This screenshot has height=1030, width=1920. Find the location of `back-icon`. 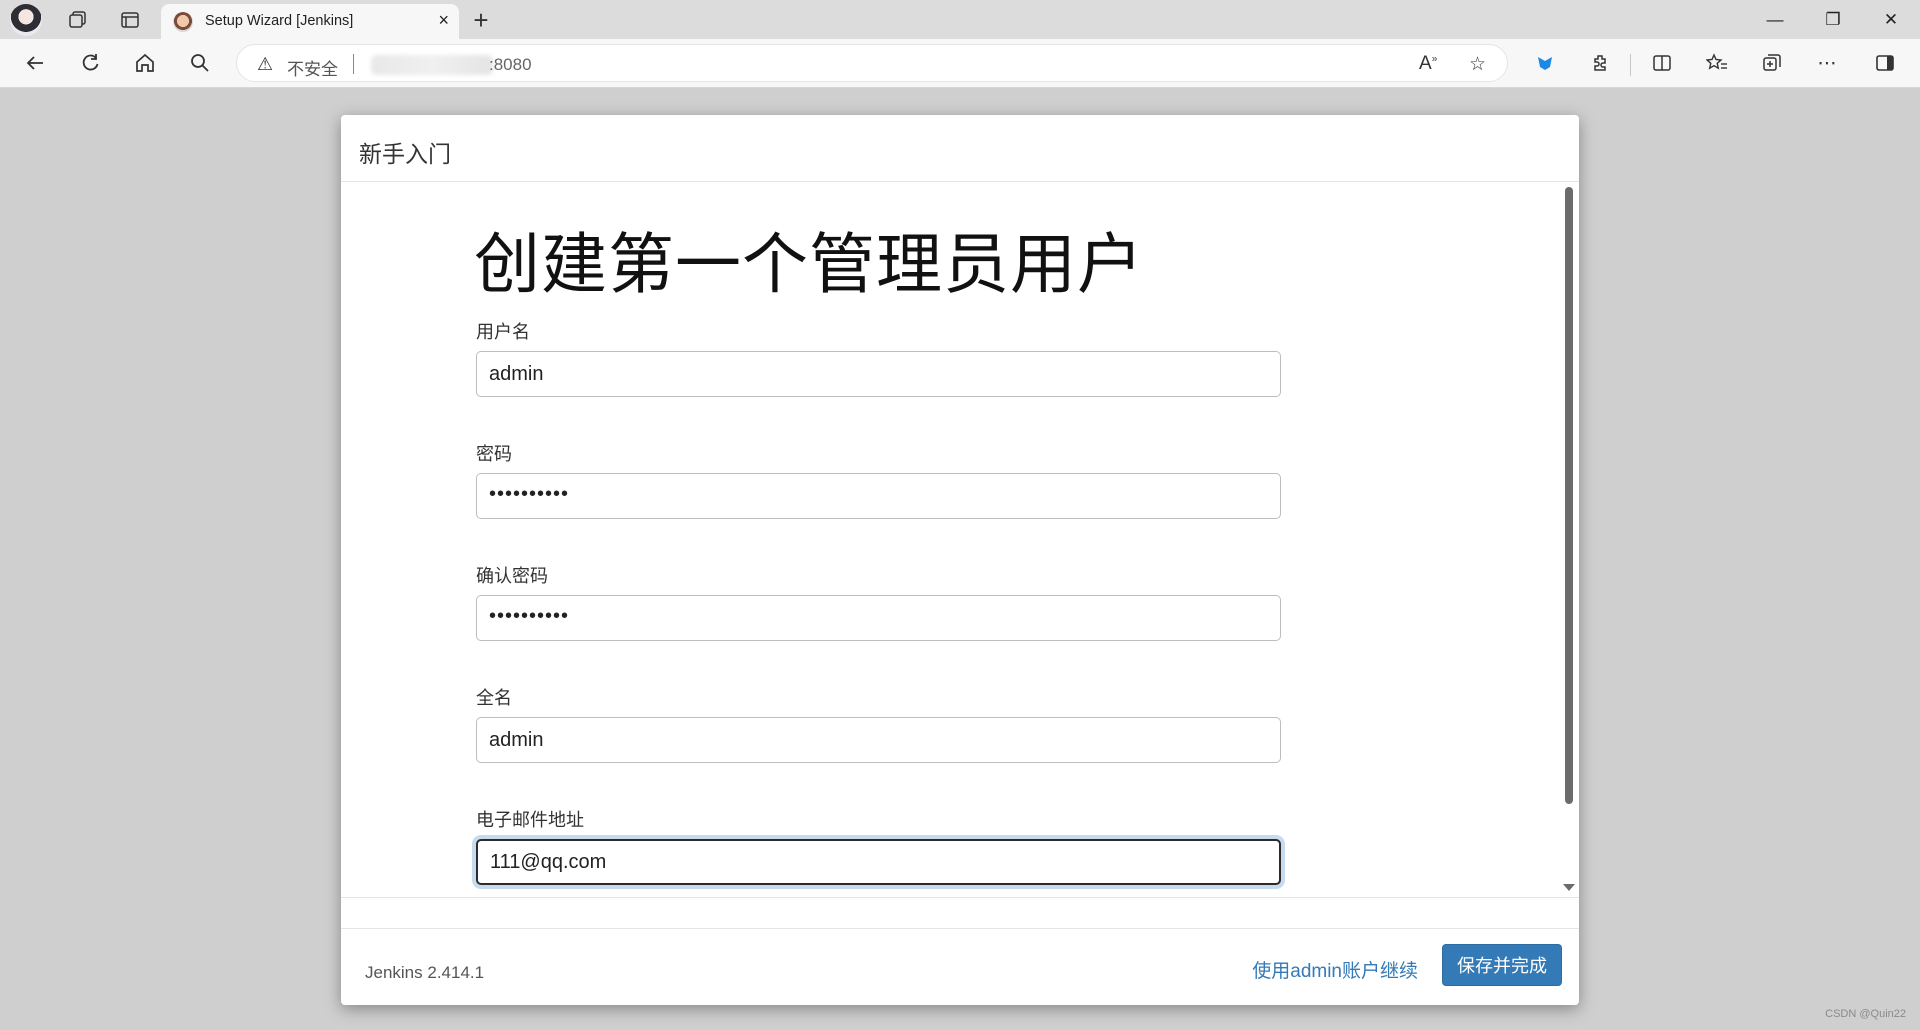

back-icon is located at coordinates (35, 63).